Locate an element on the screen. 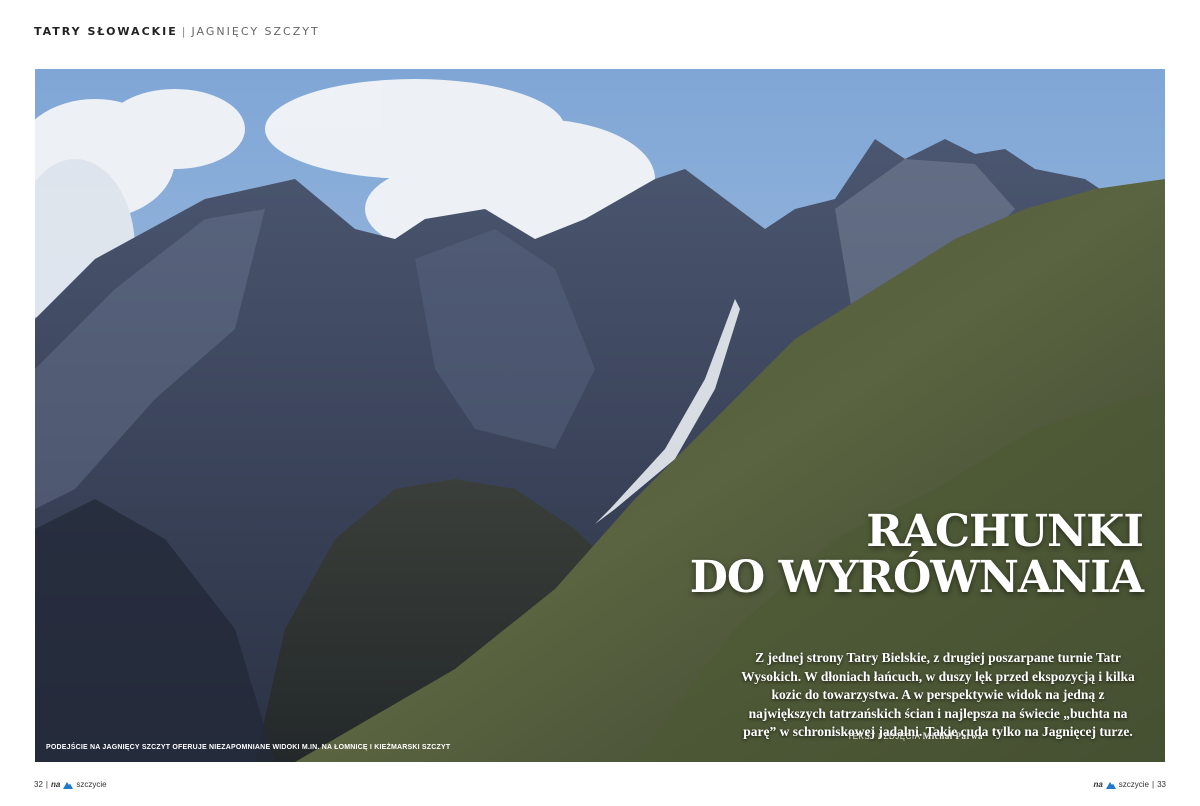 The height and width of the screenshot is (806, 1200). page-number-right: 33 is located at coordinates (1161, 784).